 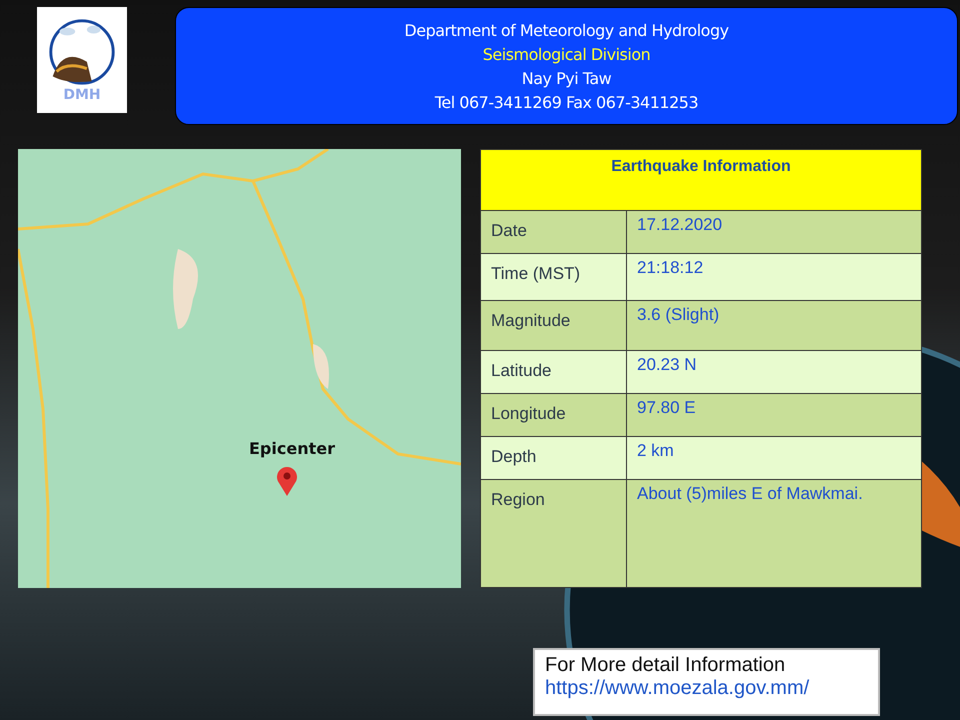 What do you see at coordinates (292, 448) in the screenshot?
I see `epicenter-label: Epicenter` at bounding box center [292, 448].